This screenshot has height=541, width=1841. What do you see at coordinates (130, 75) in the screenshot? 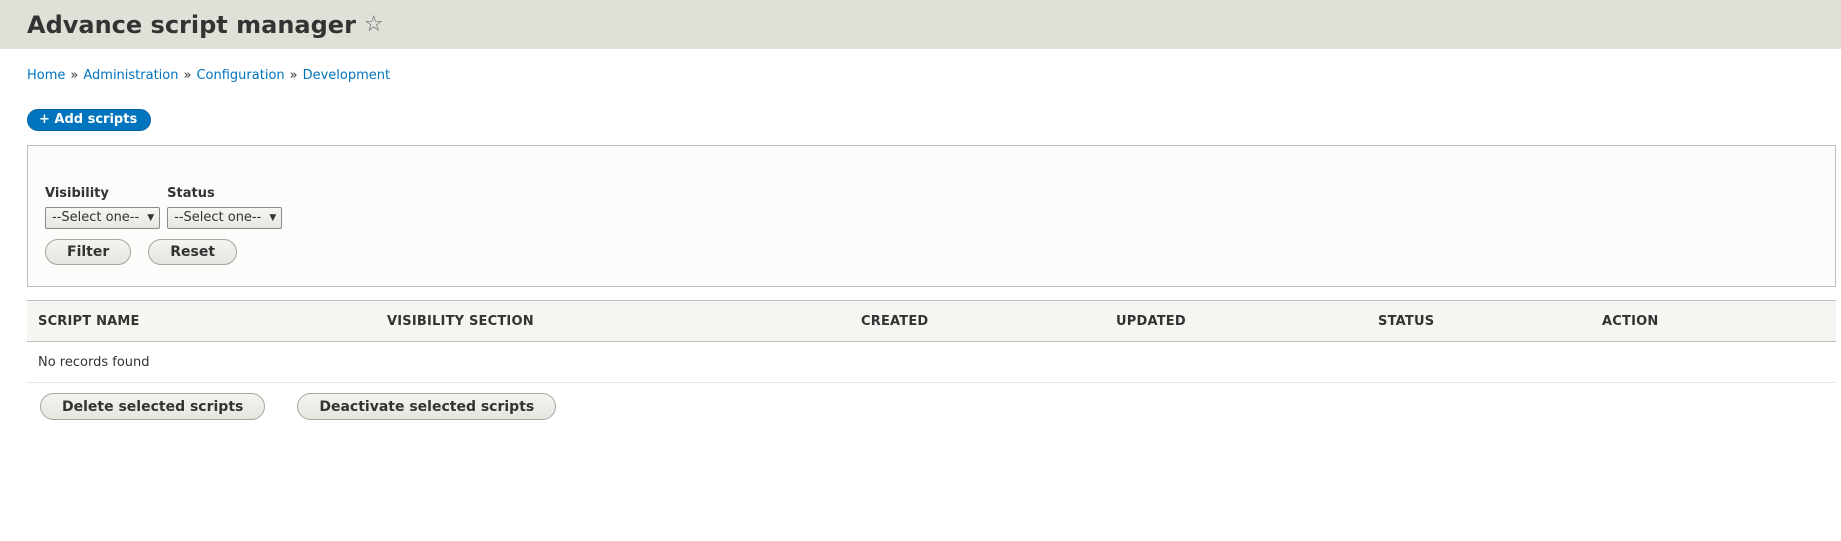
I see `breadcrumb-administration: Administration` at bounding box center [130, 75].